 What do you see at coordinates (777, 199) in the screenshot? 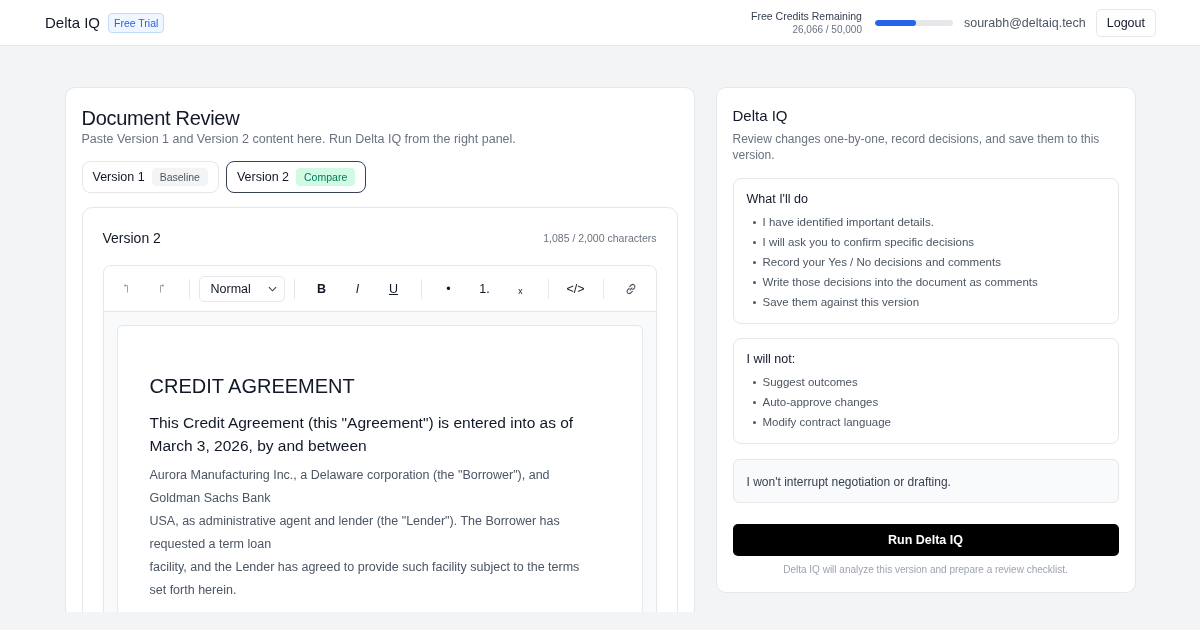
I see `panel-heading: What I'll do` at bounding box center [777, 199].